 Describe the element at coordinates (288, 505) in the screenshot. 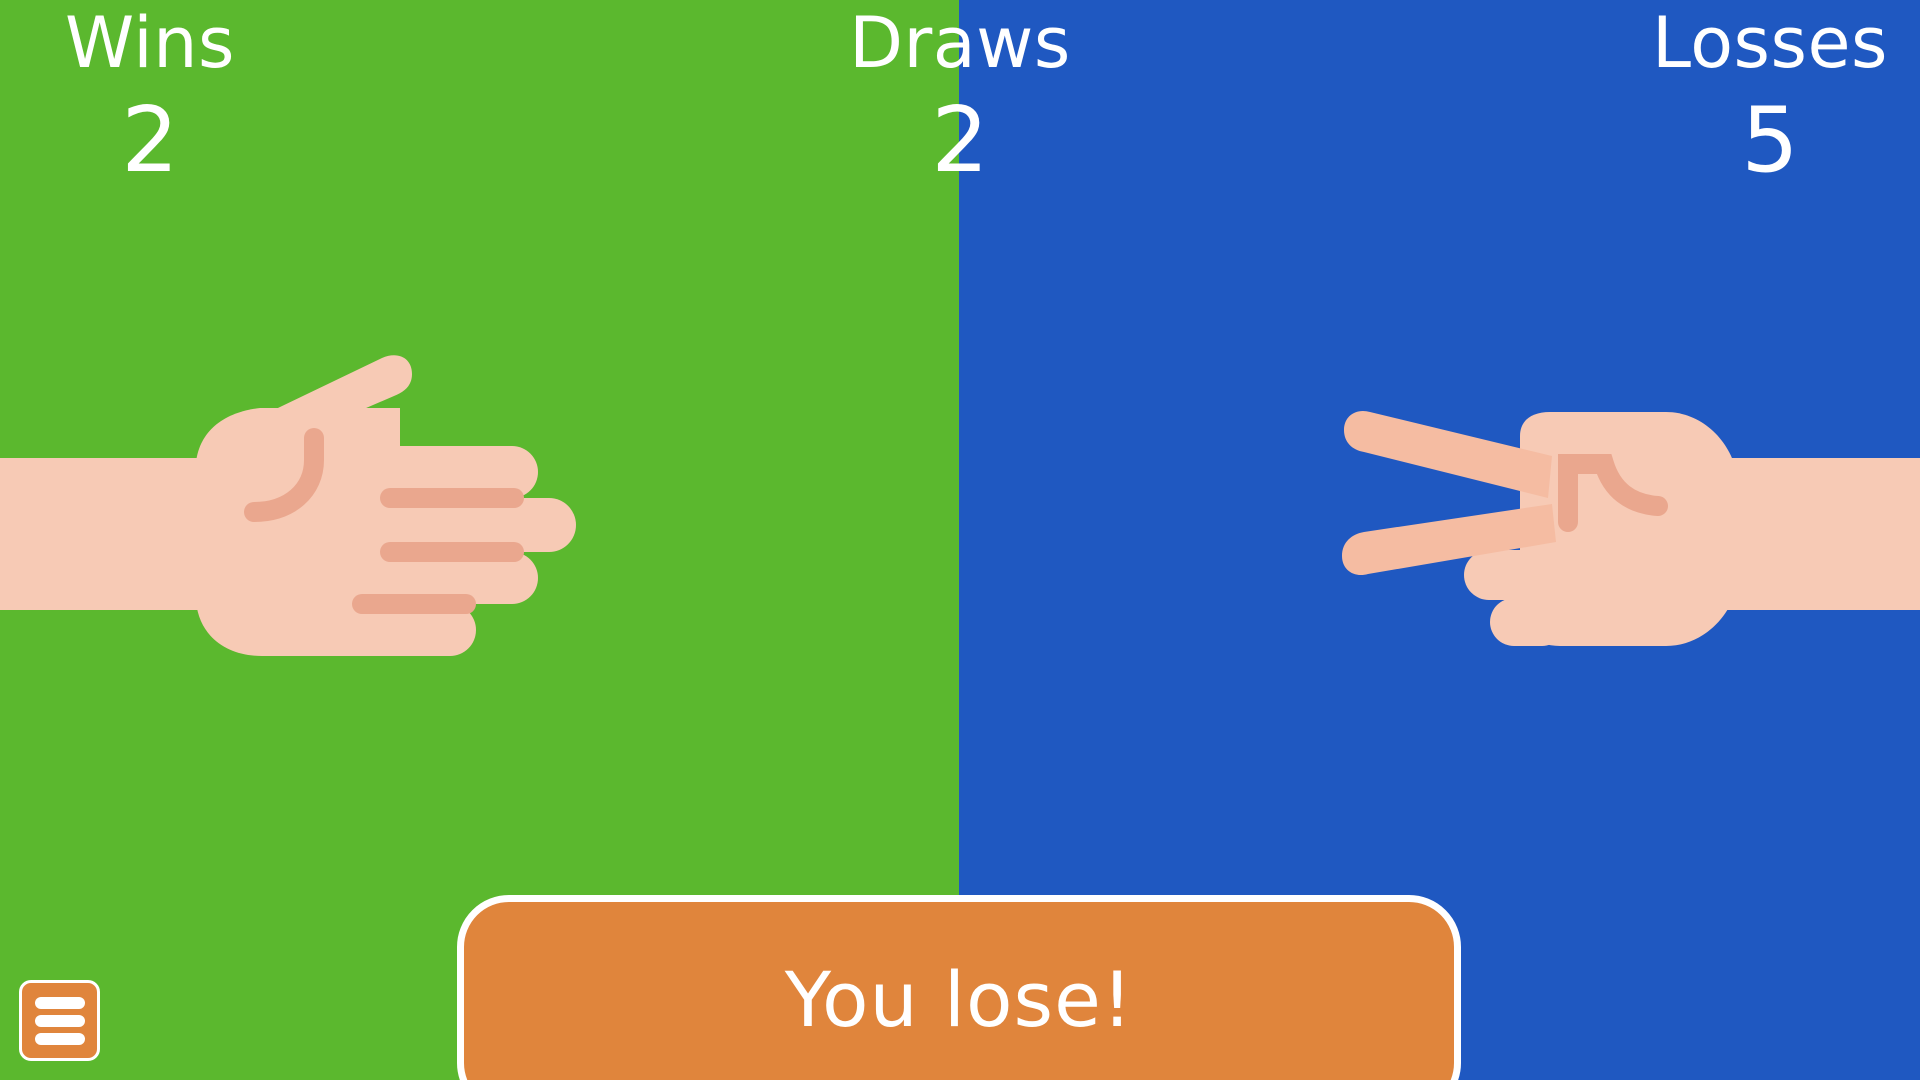

I see `paper-hand-icon` at that location.